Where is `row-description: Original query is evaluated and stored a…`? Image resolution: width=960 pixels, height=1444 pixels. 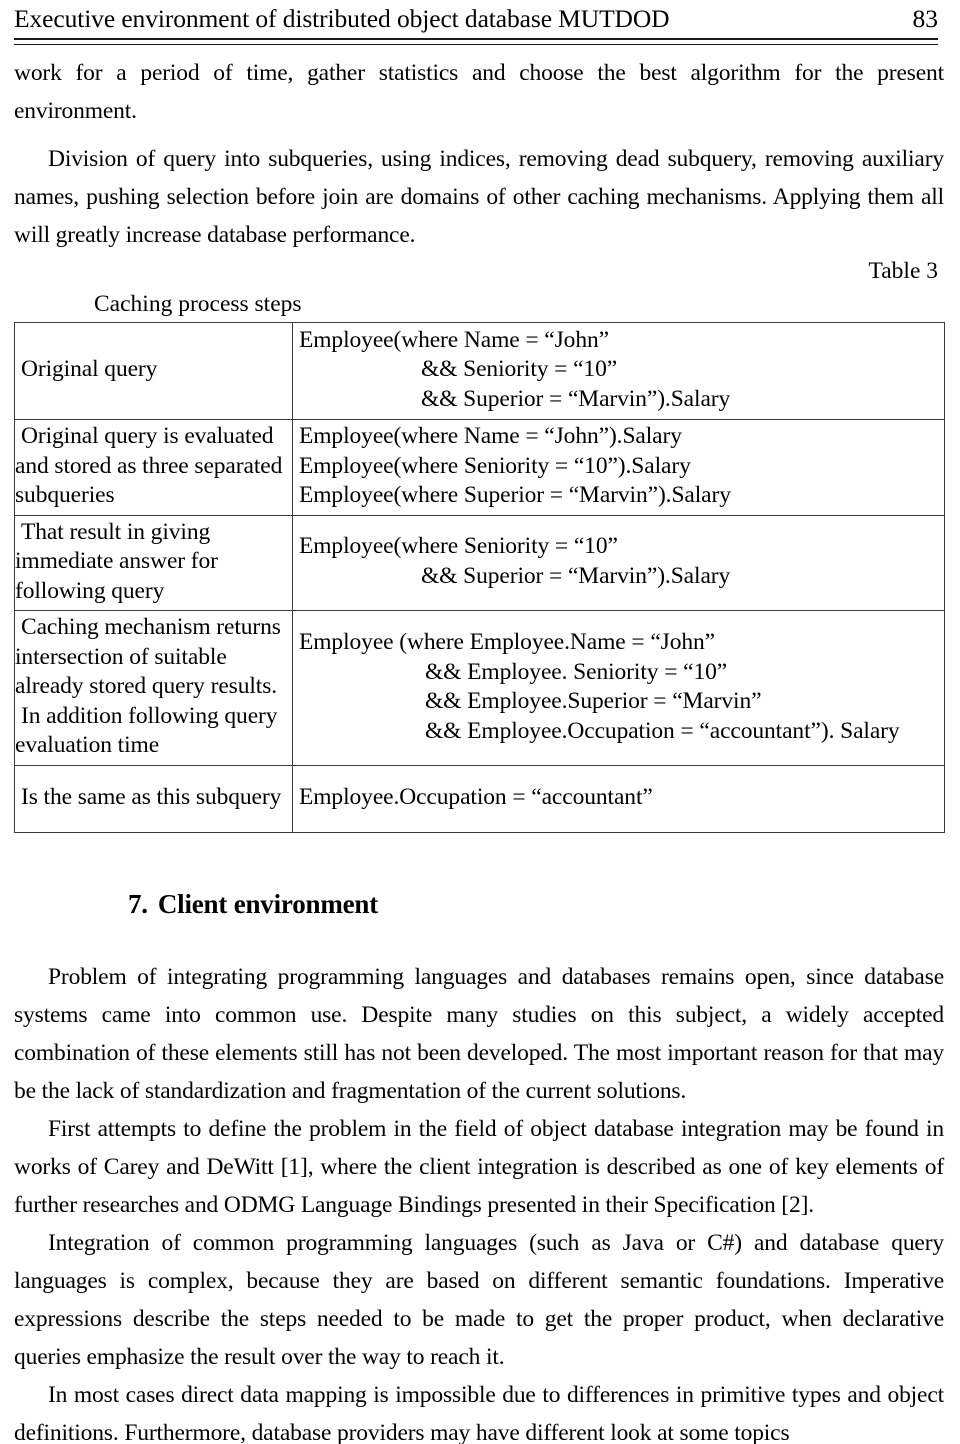 row-description: Original query is evaluated and stored a… is located at coordinates (149, 465).